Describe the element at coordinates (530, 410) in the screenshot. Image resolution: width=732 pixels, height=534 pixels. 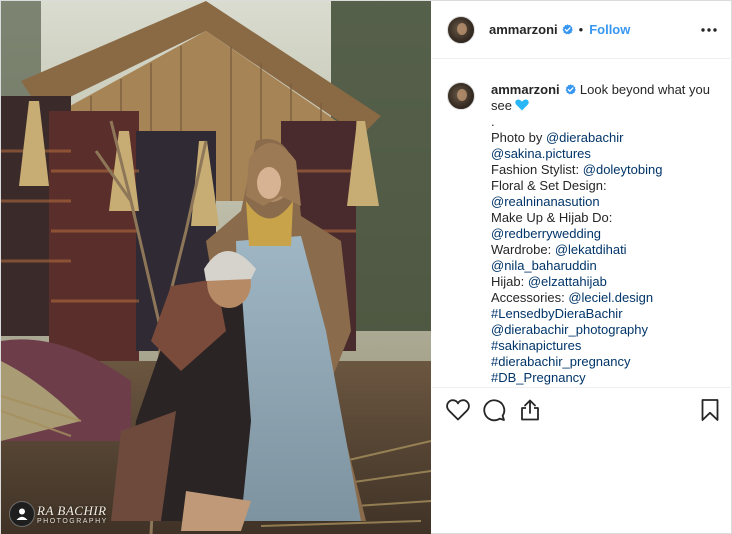
I see `share-upload-icon` at that location.